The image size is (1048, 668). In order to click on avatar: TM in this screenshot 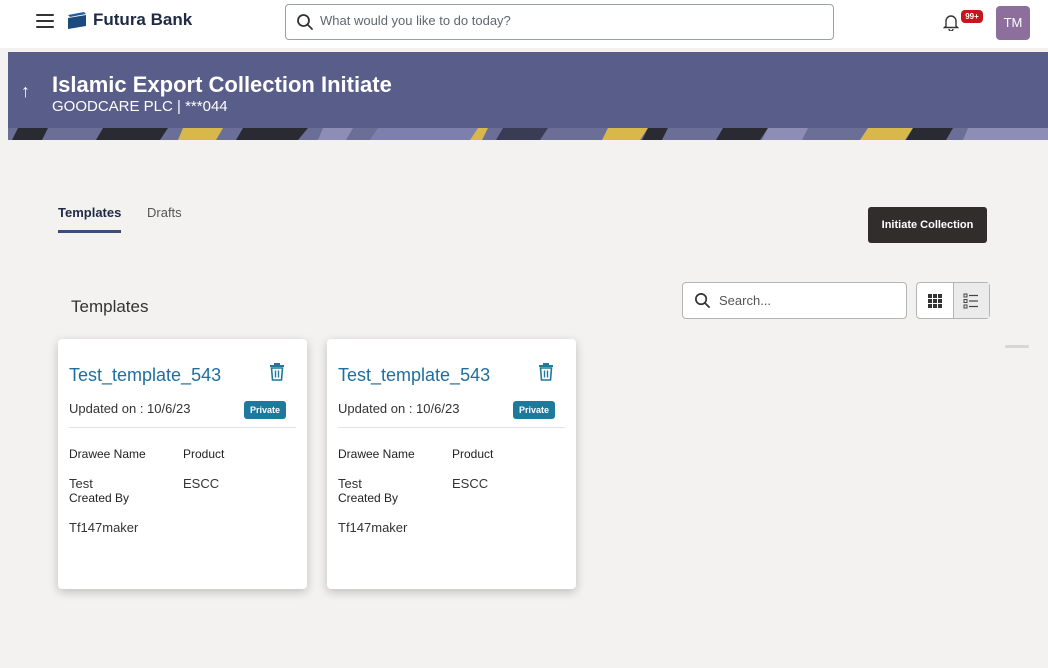, I will do `click(1013, 23)`.